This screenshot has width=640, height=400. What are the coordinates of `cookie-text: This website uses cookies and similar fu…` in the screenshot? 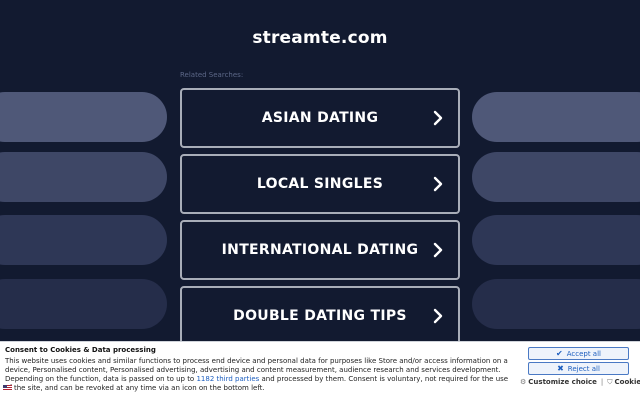 It's located at (257, 375).